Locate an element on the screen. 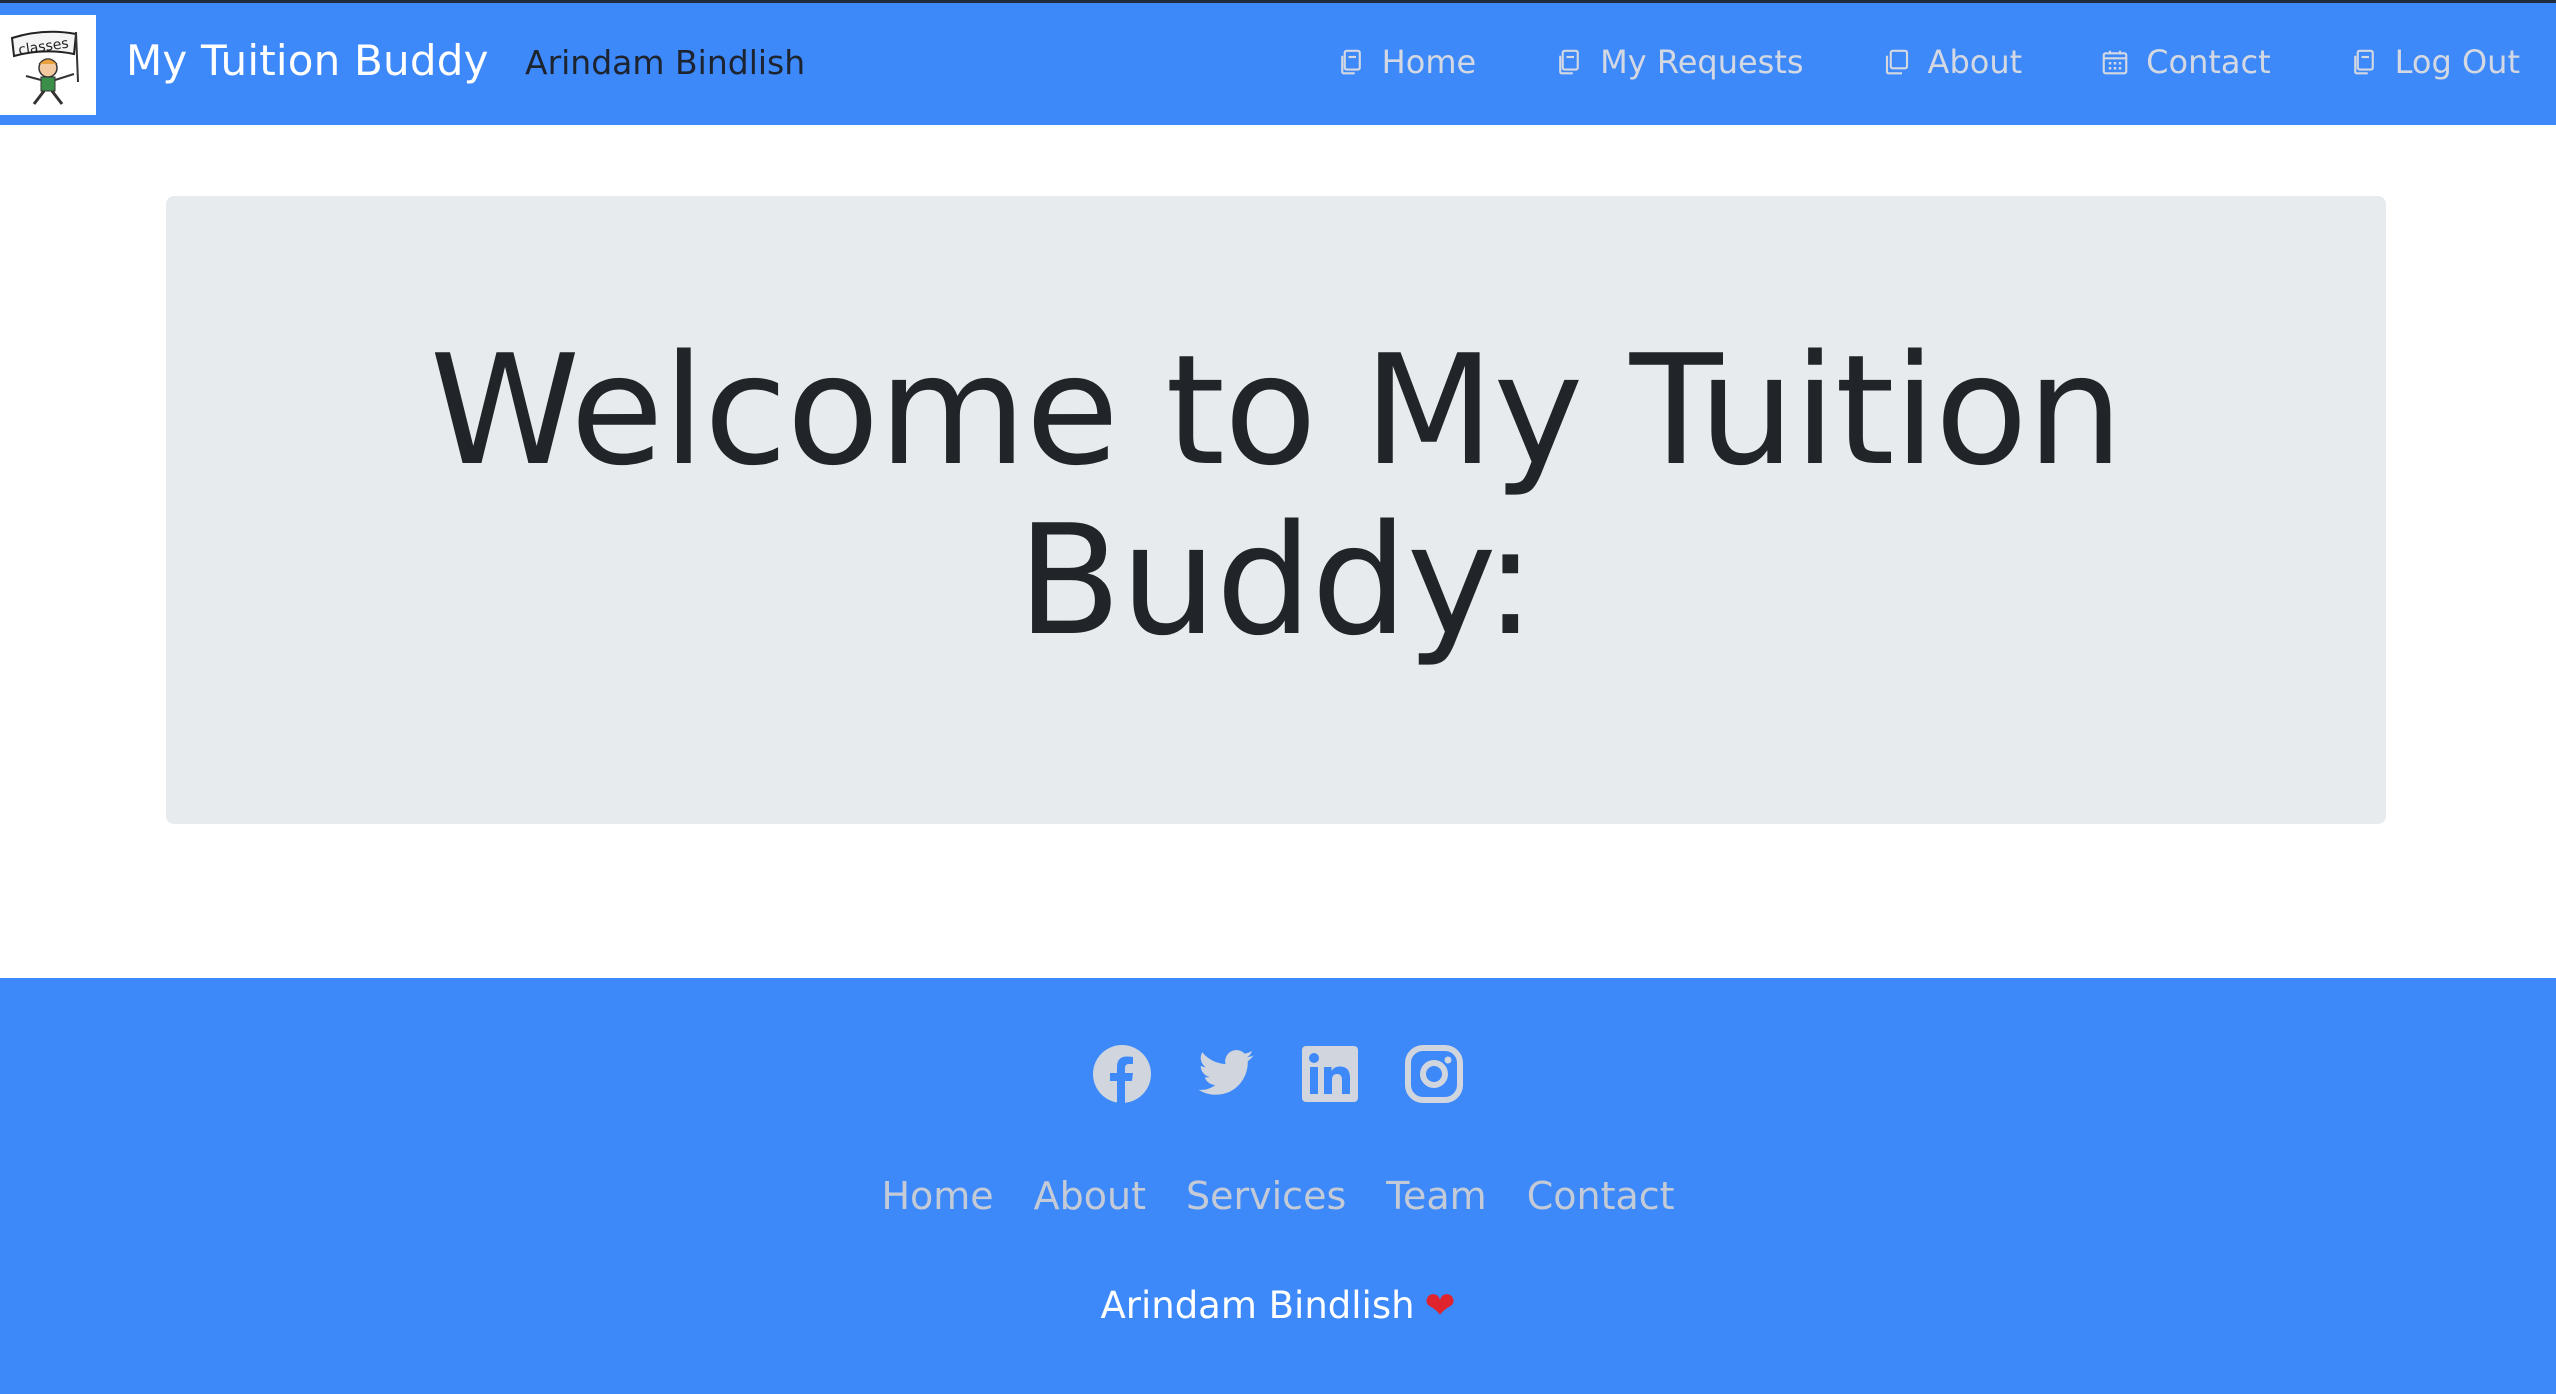  nav-link-log-out: Log Out is located at coordinates (2434, 62).